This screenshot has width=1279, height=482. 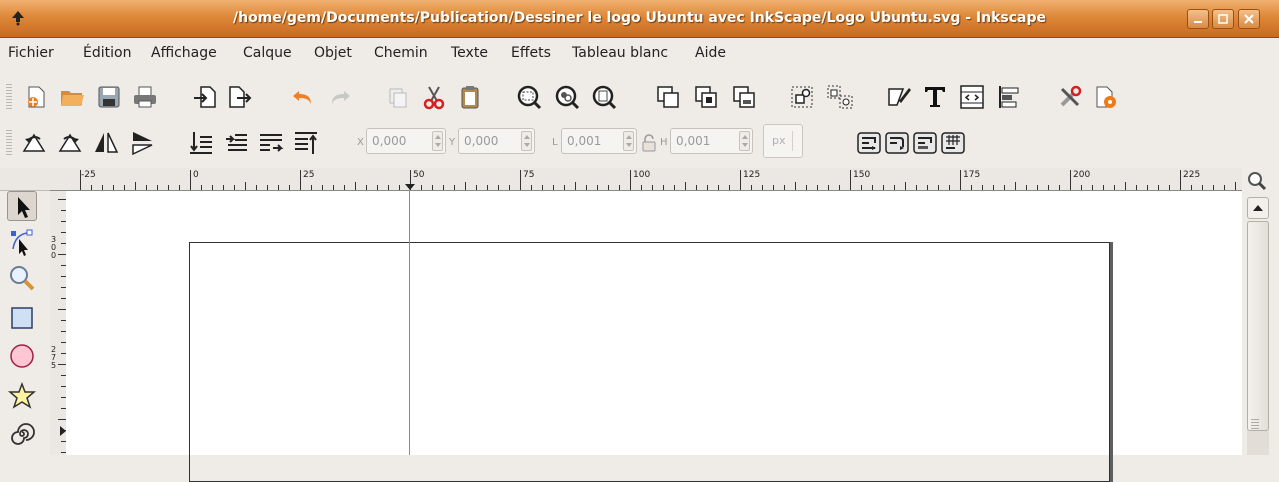 I want to click on y-value: 0,000, so click(x=481, y=141).